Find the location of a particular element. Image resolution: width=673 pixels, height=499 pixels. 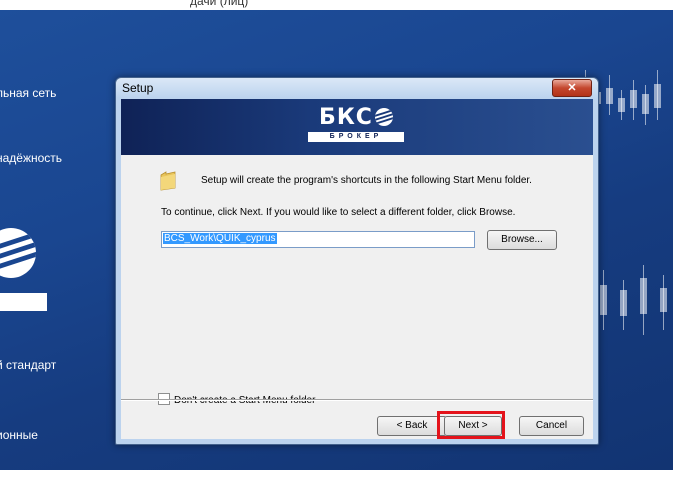

background-label-2: надёжность is located at coordinates (31, 158).